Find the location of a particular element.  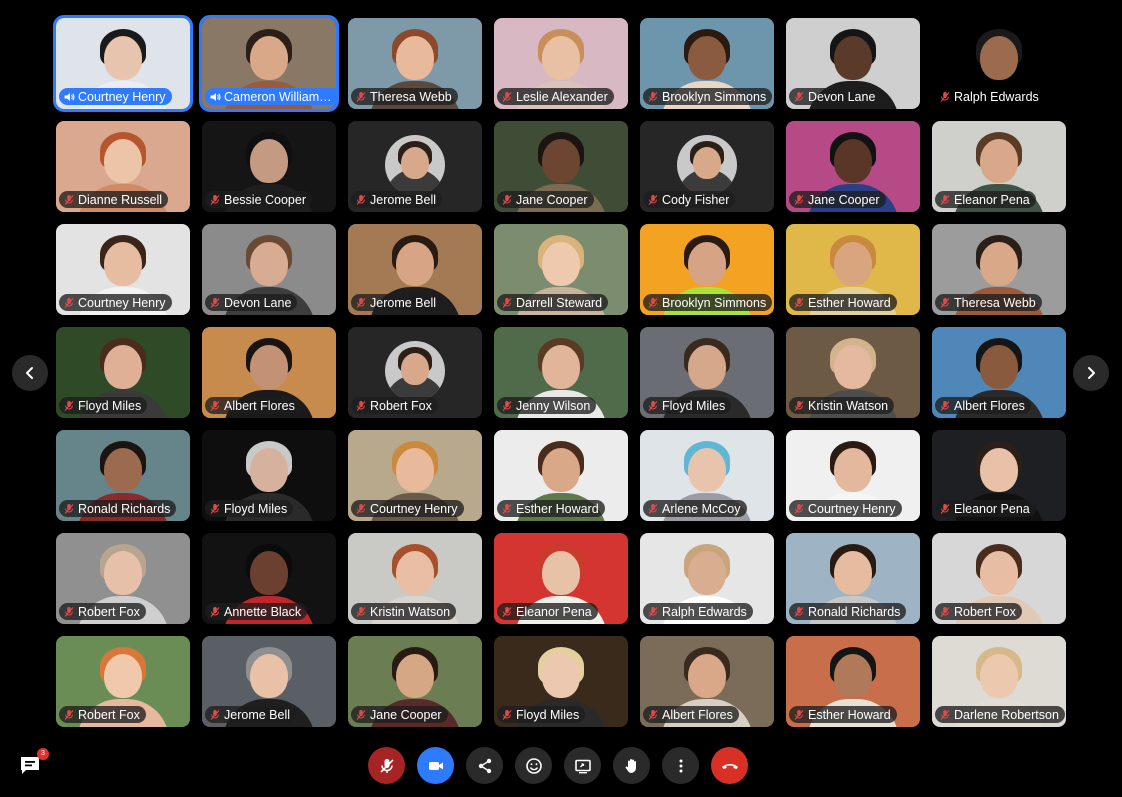

avatar is located at coordinates (707, 165).